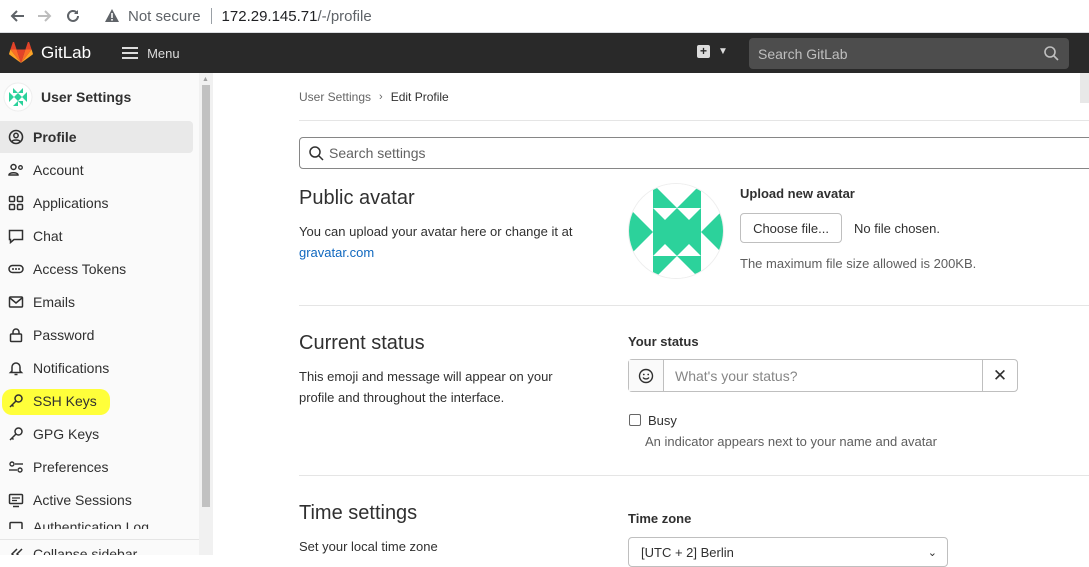 Image resolution: width=1089 pixels, height=567 pixels. I want to click on chevron-down-icon: ⌄, so click(932, 553).